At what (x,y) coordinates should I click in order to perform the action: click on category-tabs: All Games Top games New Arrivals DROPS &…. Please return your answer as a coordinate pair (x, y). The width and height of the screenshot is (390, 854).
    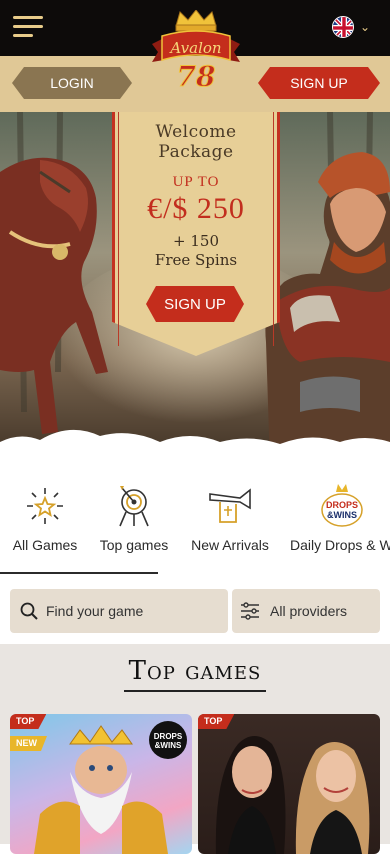
    Looking at the image, I should click on (195, 524).